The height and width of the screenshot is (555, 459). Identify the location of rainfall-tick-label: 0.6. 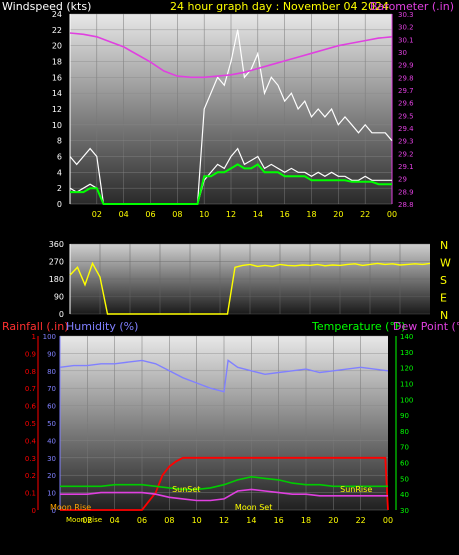
(31, 407).